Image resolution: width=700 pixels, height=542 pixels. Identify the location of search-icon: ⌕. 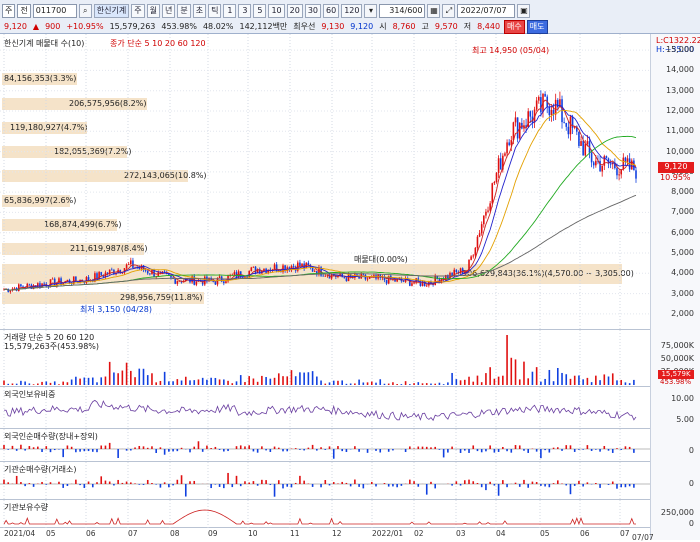
(85, 11).